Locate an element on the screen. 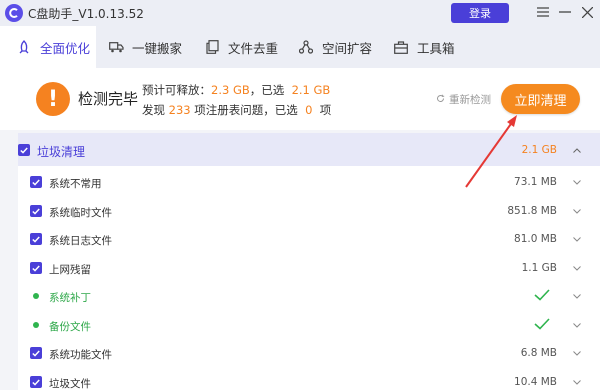 The width and height of the screenshot is (600, 390). registry-prefix: 发现 is located at coordinates (153, 110).